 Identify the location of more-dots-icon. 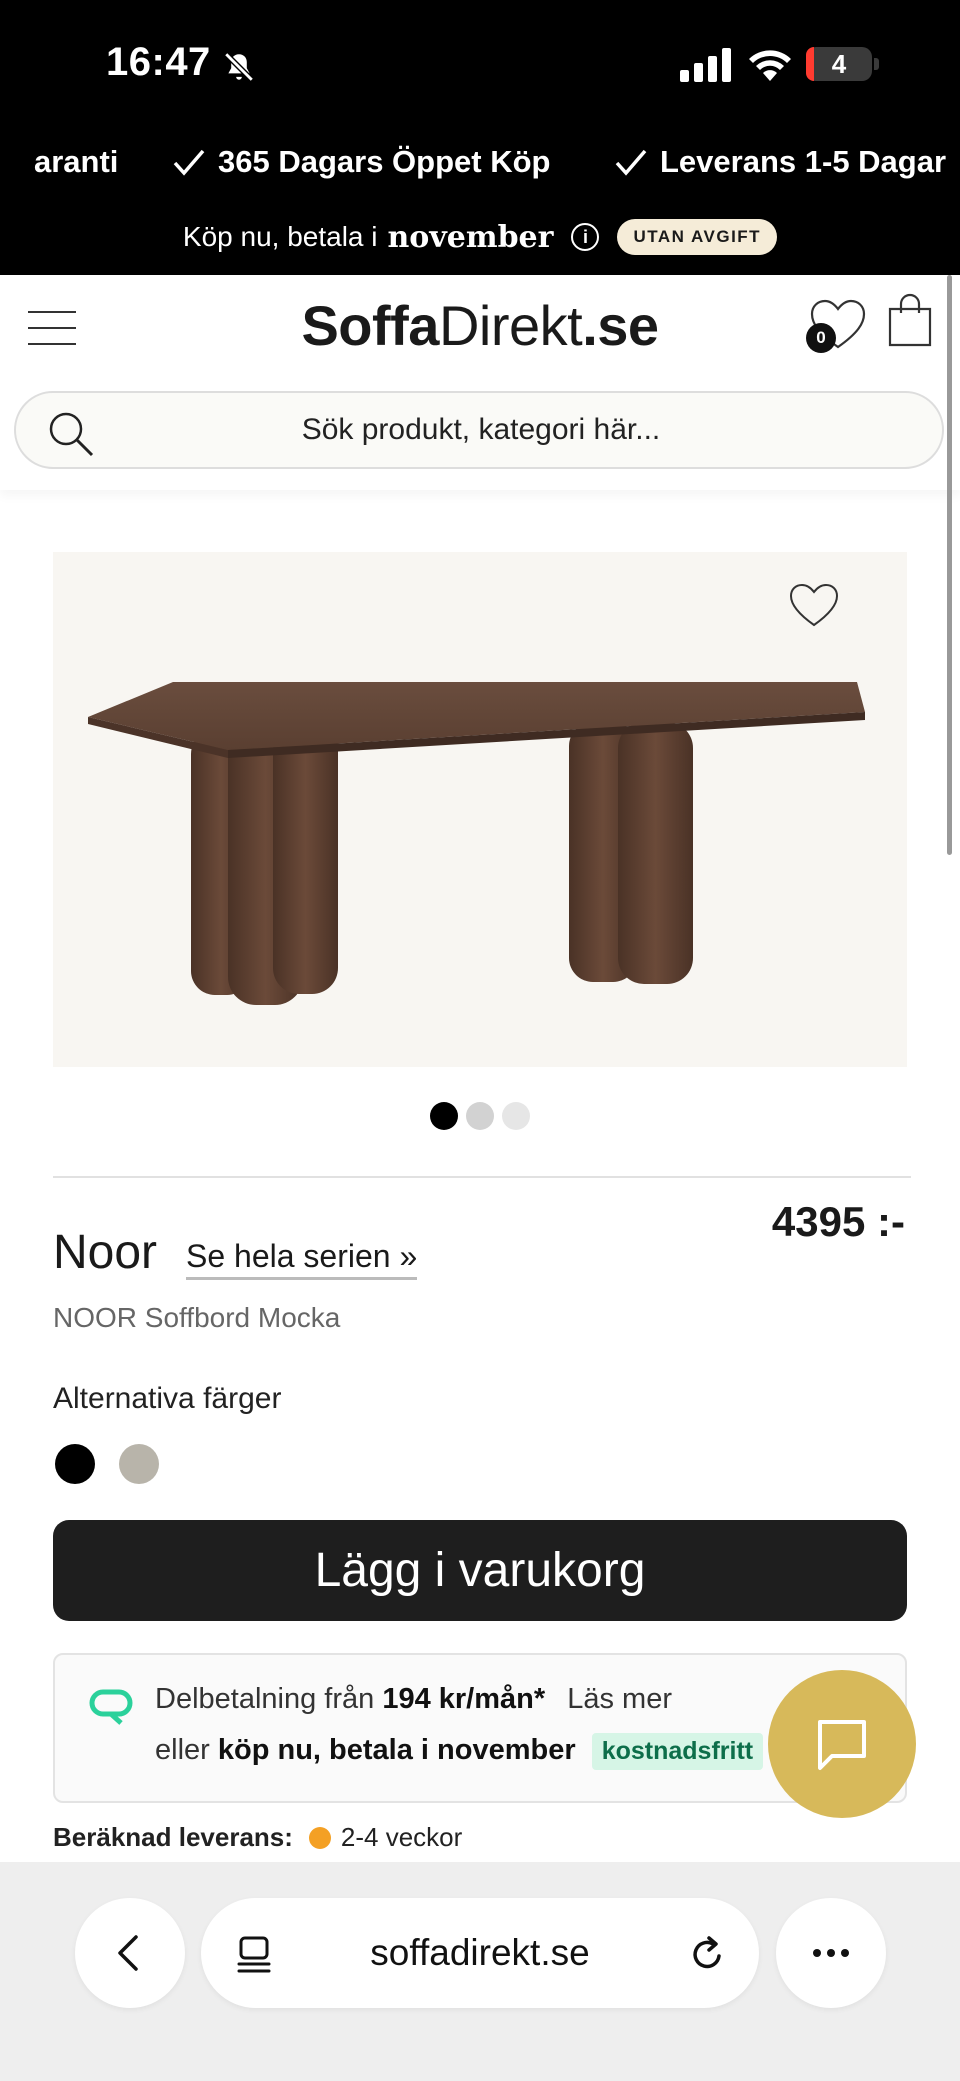
(831, 1953).